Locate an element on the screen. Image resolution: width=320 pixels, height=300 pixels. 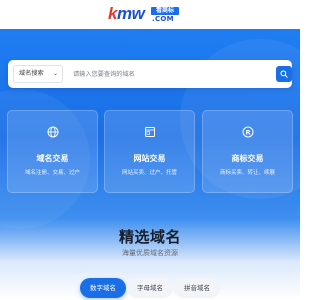
card-domain-trade: 域名交易 域名注册、交易、过户 is located at coordinates (52, 151).